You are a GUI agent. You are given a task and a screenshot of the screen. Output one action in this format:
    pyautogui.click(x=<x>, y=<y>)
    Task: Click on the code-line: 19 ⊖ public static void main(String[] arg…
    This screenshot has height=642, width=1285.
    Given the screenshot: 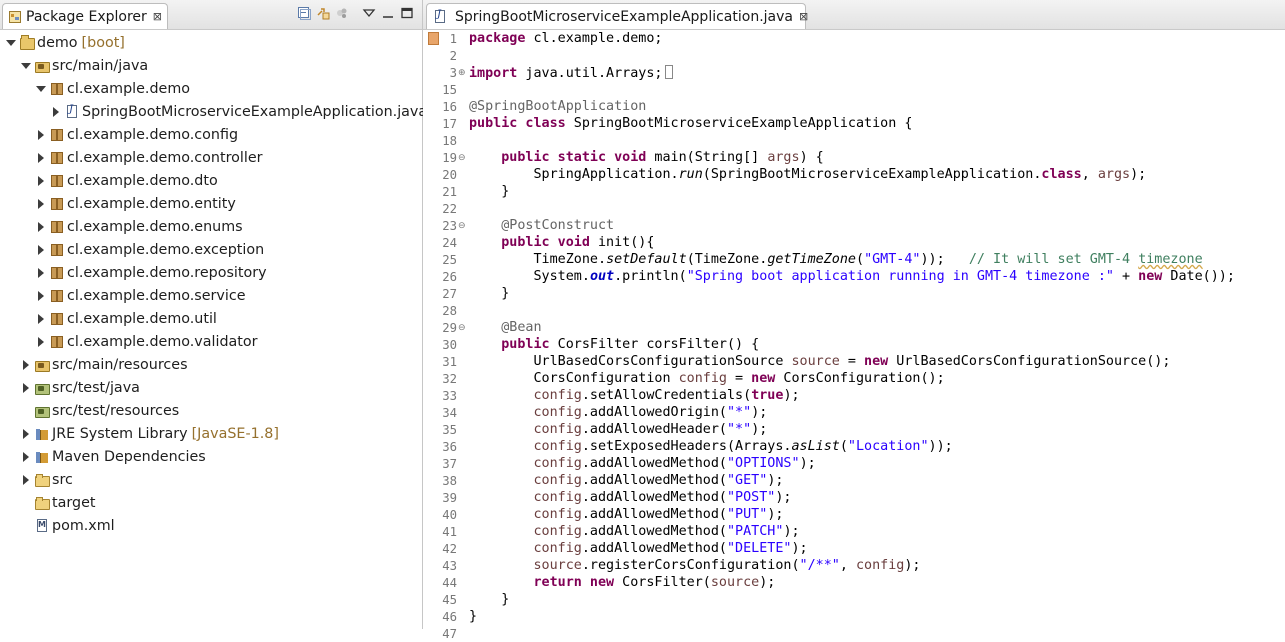 What is the action you would take?
    pyautogui.click(x=854, y=157)
    